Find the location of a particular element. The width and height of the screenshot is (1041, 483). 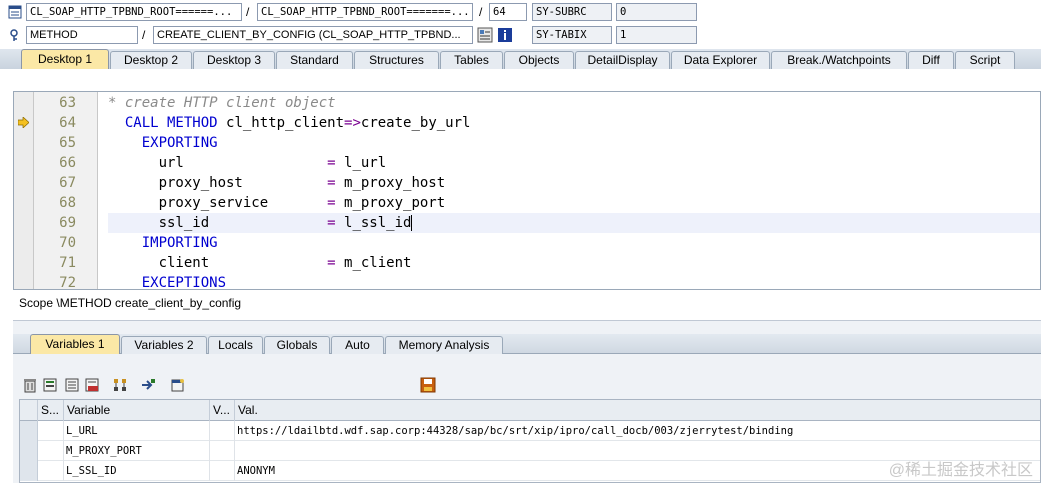

tab-globals: Globals is located at coordinates (297, 345).